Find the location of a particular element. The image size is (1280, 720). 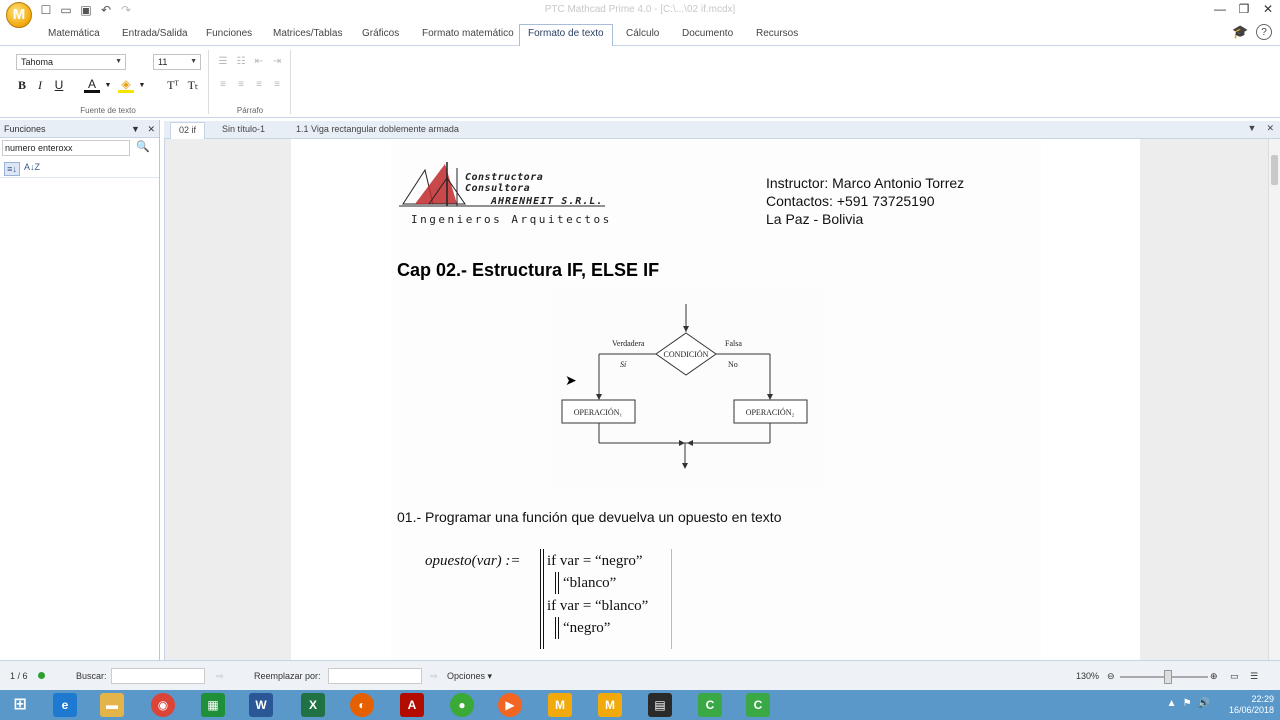

tab-formato-de-texto: Formato de texto is located at coordinates (566, 35).